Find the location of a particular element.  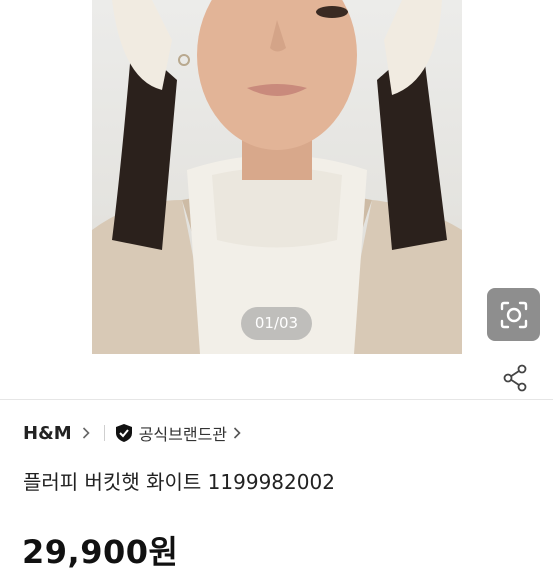

brand-row: H&M 공식브랜드관 is located at coordinates (132, 433).